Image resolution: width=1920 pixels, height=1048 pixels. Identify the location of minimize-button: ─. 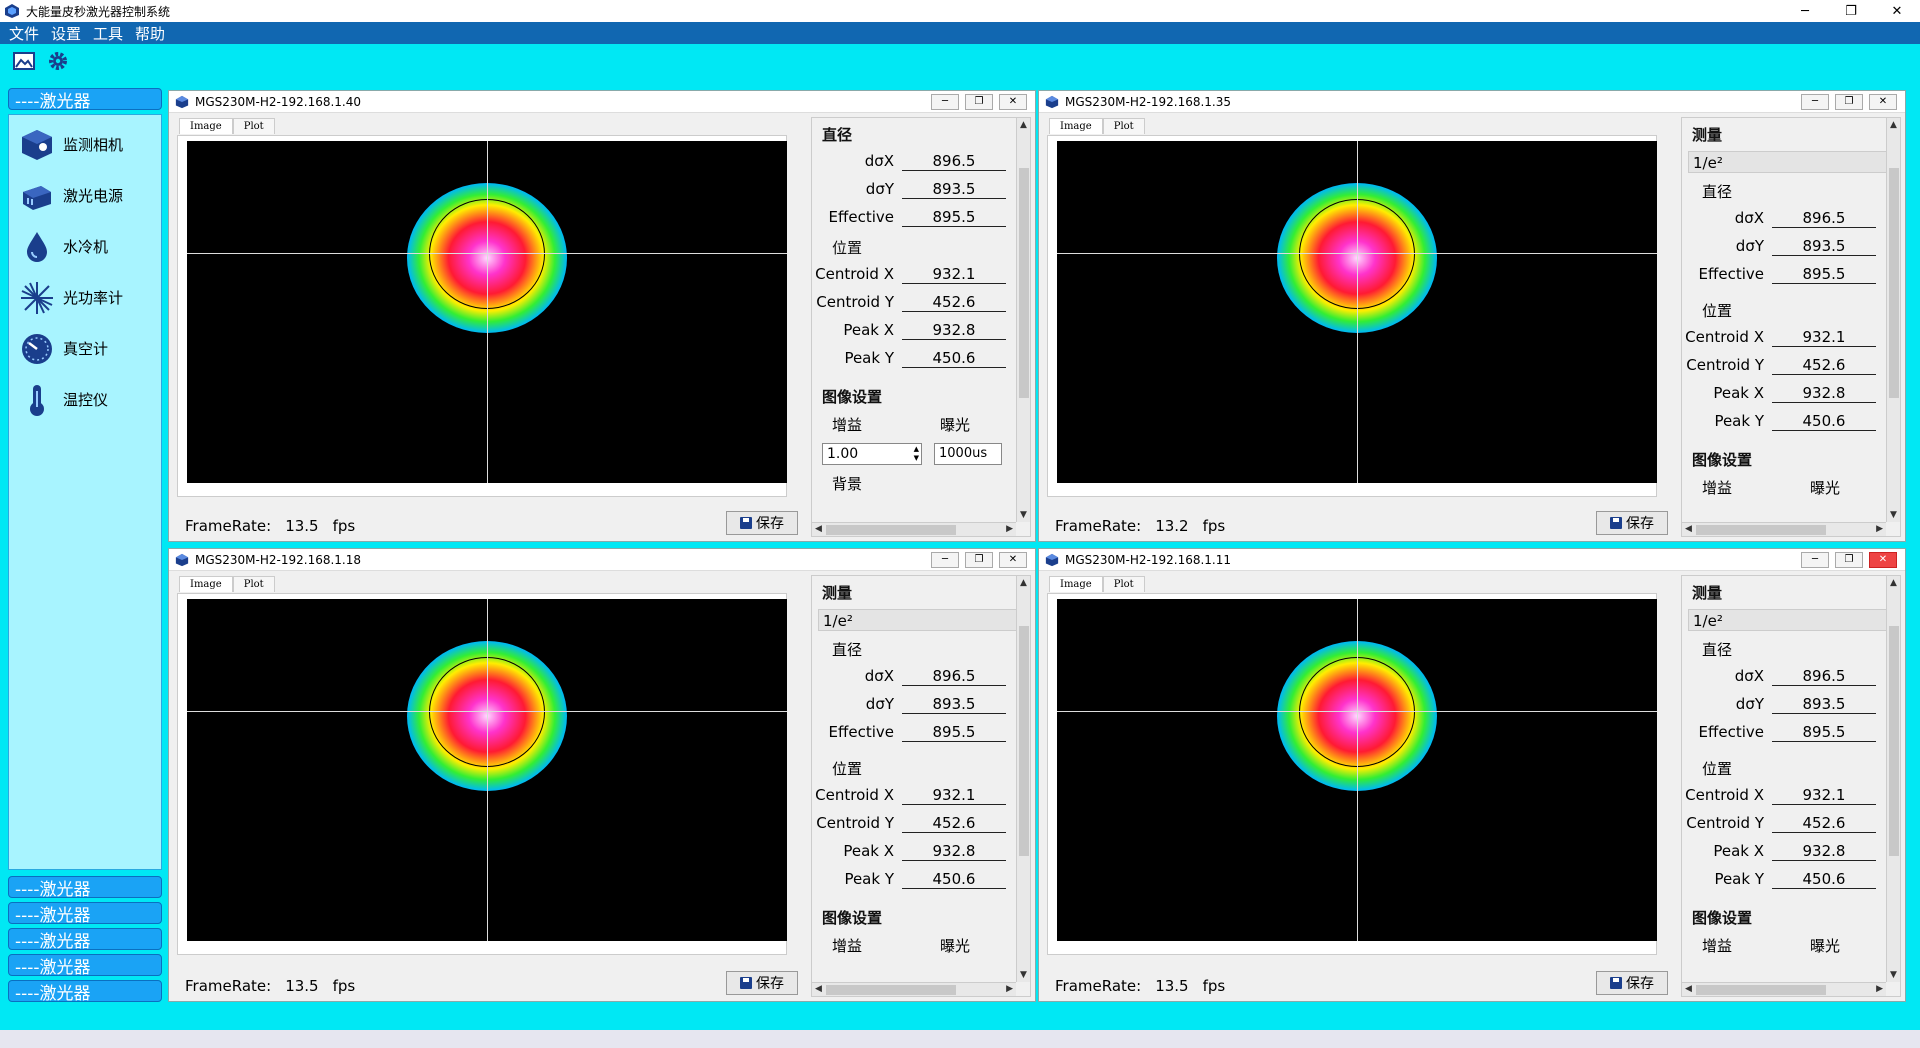
(1805, 11).